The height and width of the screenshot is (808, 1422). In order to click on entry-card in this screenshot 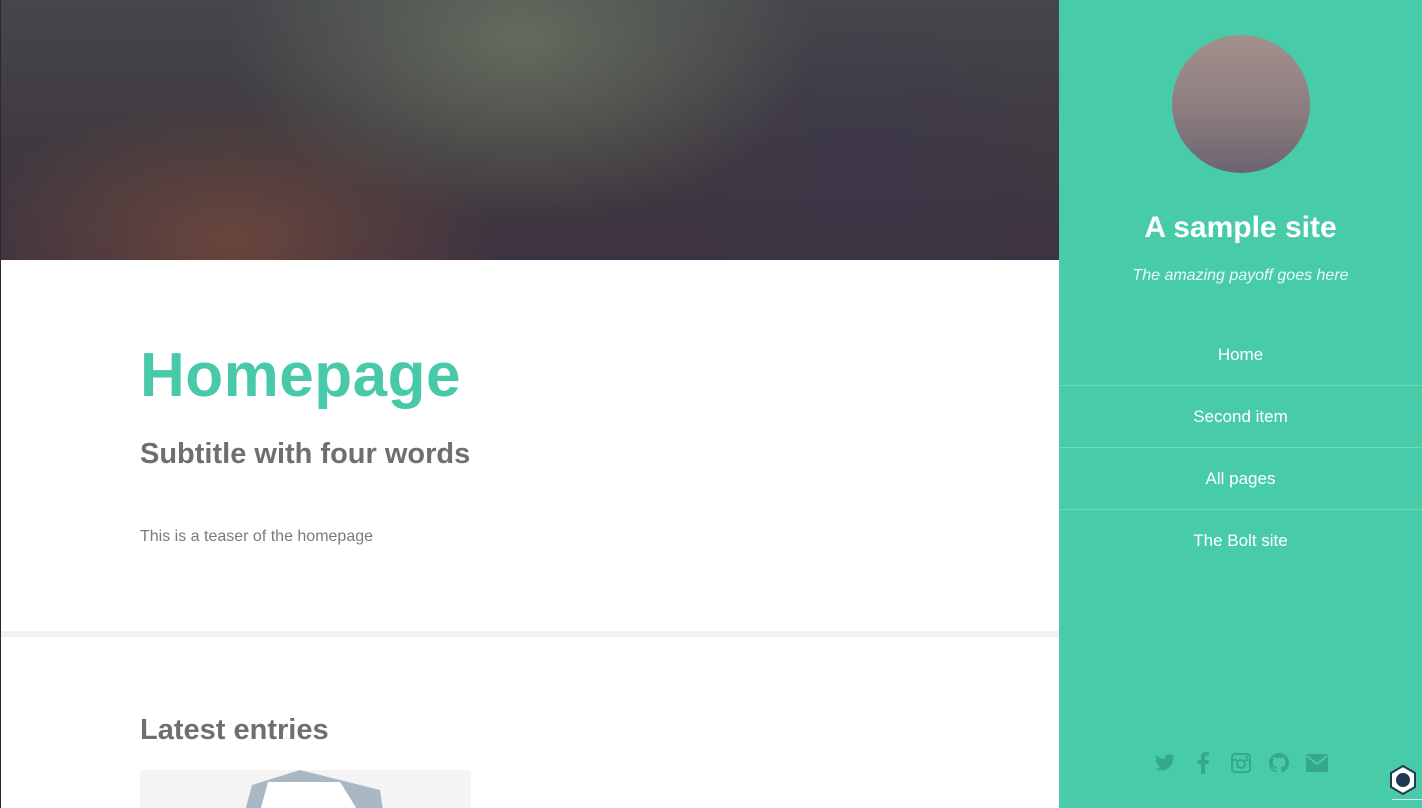, I will do `click(305, 789)`.